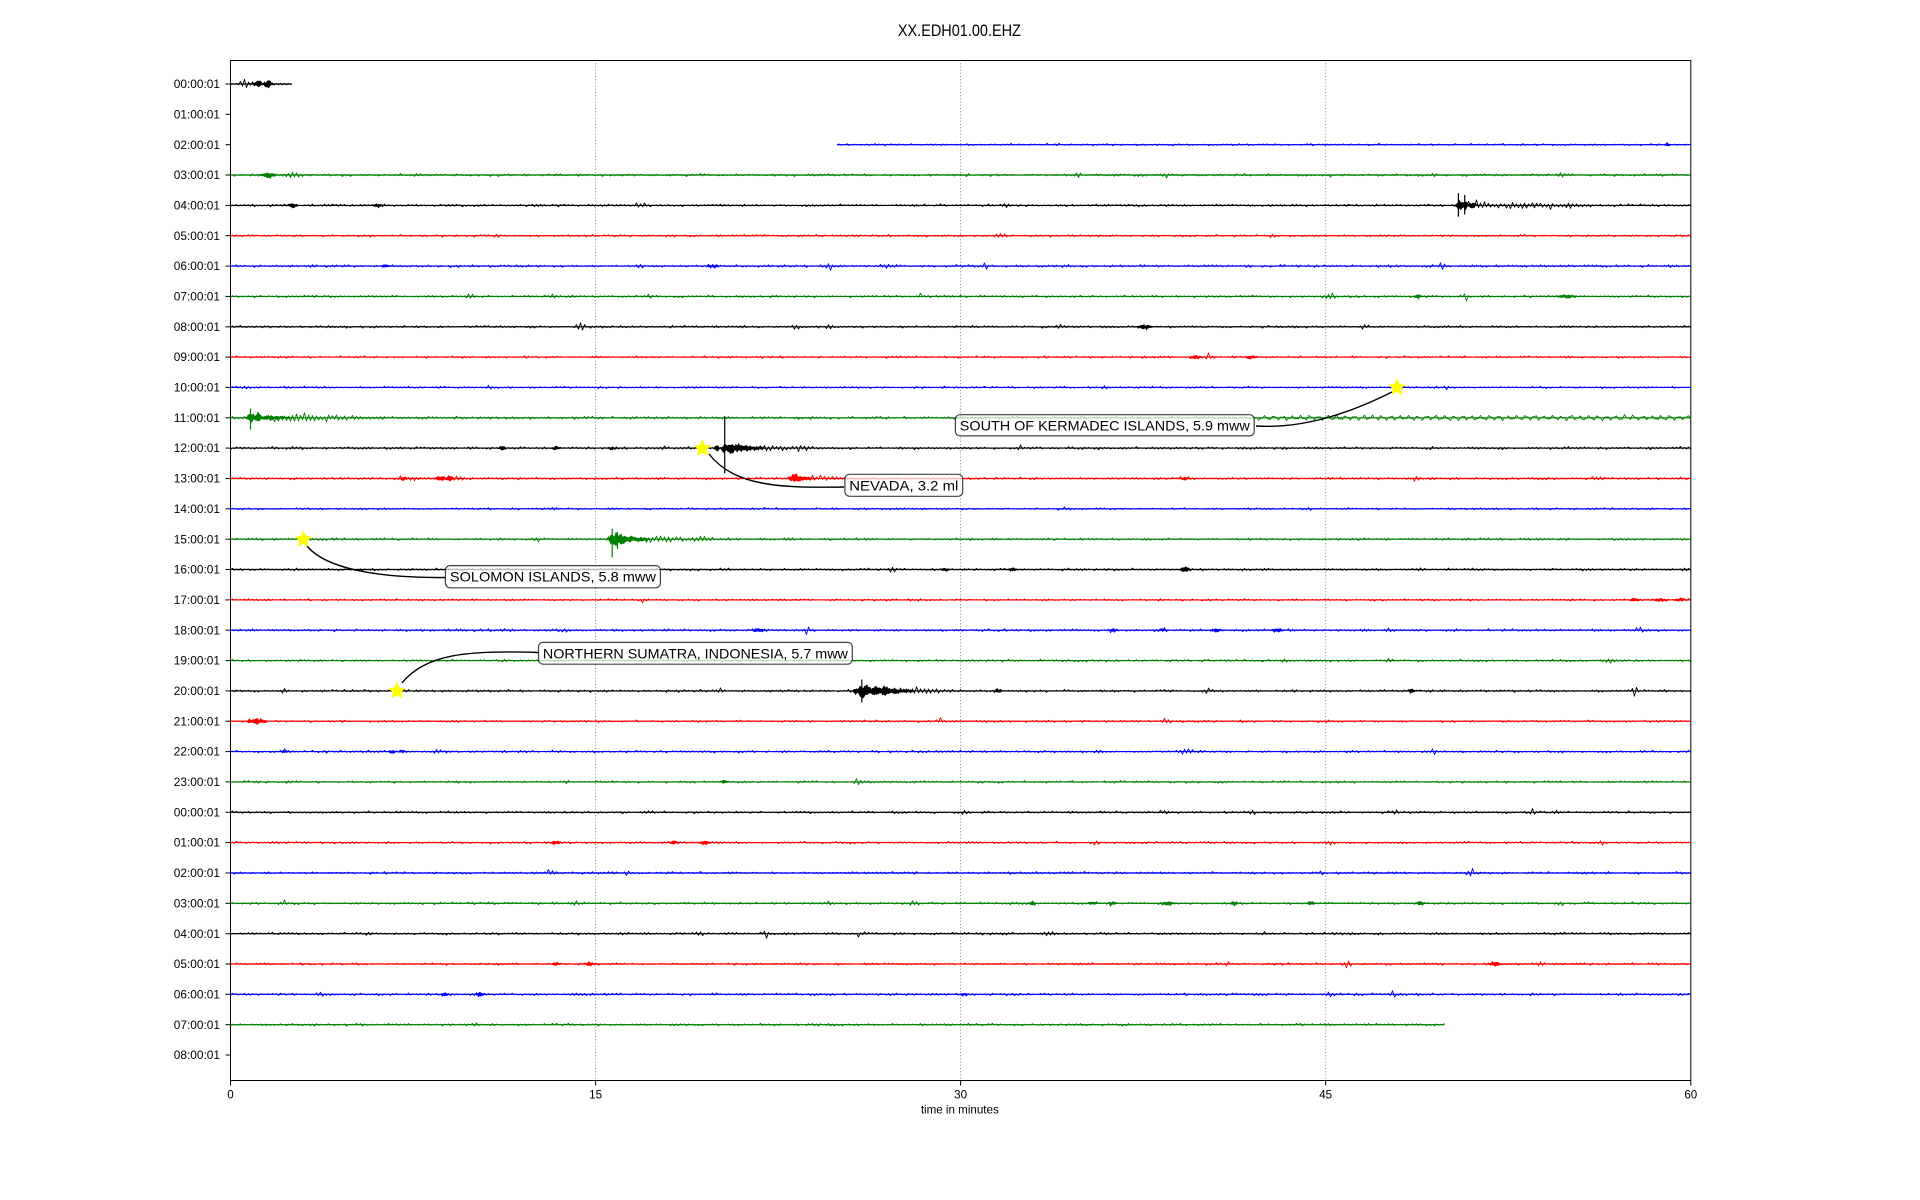 Image resolution: width=1920 pixels, height=1200 pixels. What do you see at coordinates (960, 1095) in the screenshot?
I see `svg-text: 30` at bounding box center [960, 1095].